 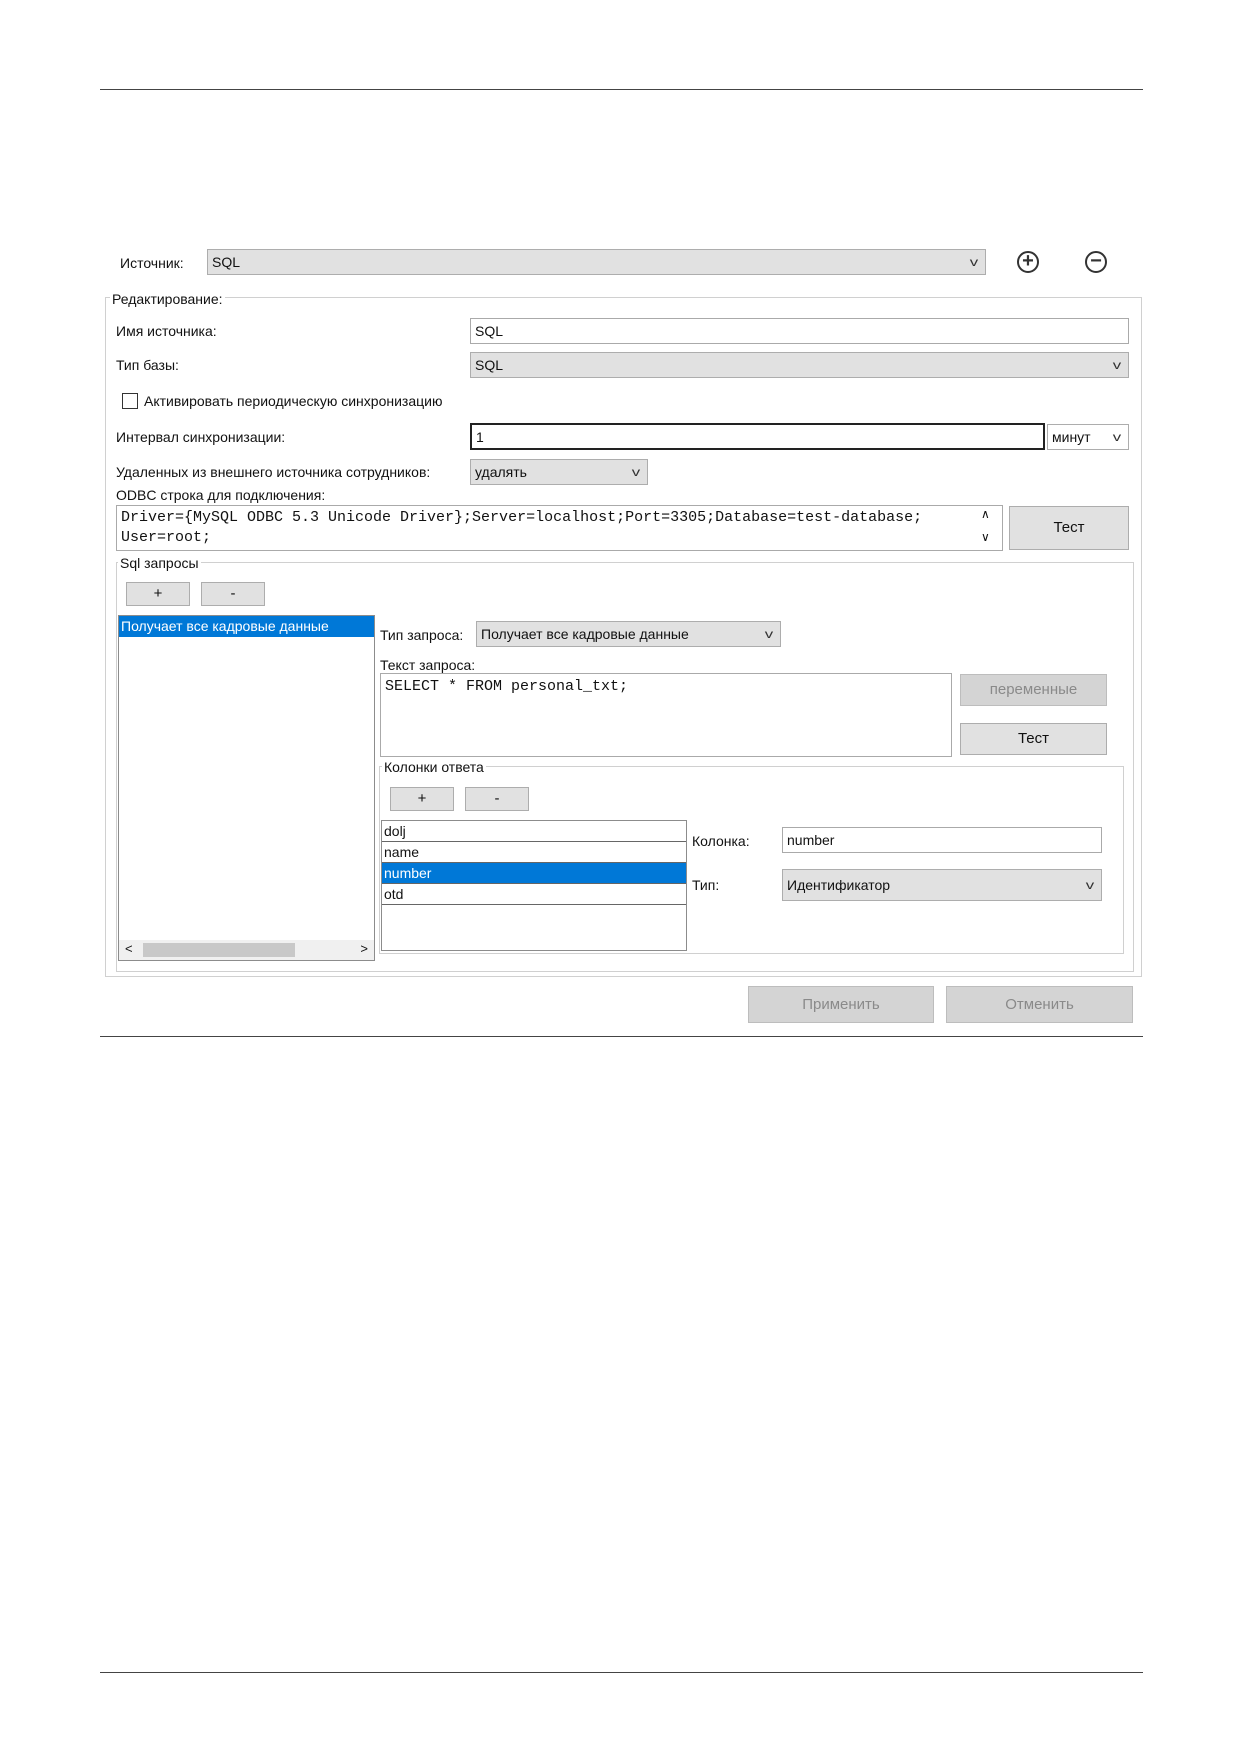 I want to click on query-test-button: Тест, so click(x=1033, y=739).